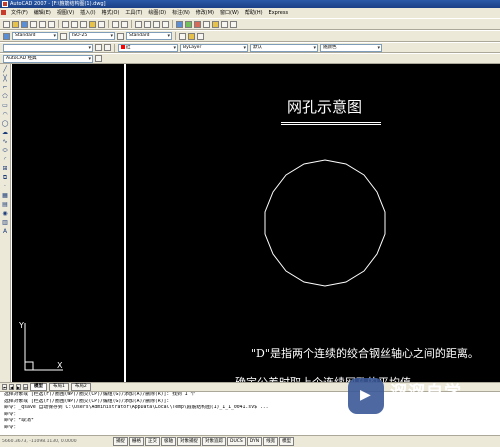 This screenshot has width=500, height=447. I want to click on menu-draw: 绘图(D), so click(157, 13).